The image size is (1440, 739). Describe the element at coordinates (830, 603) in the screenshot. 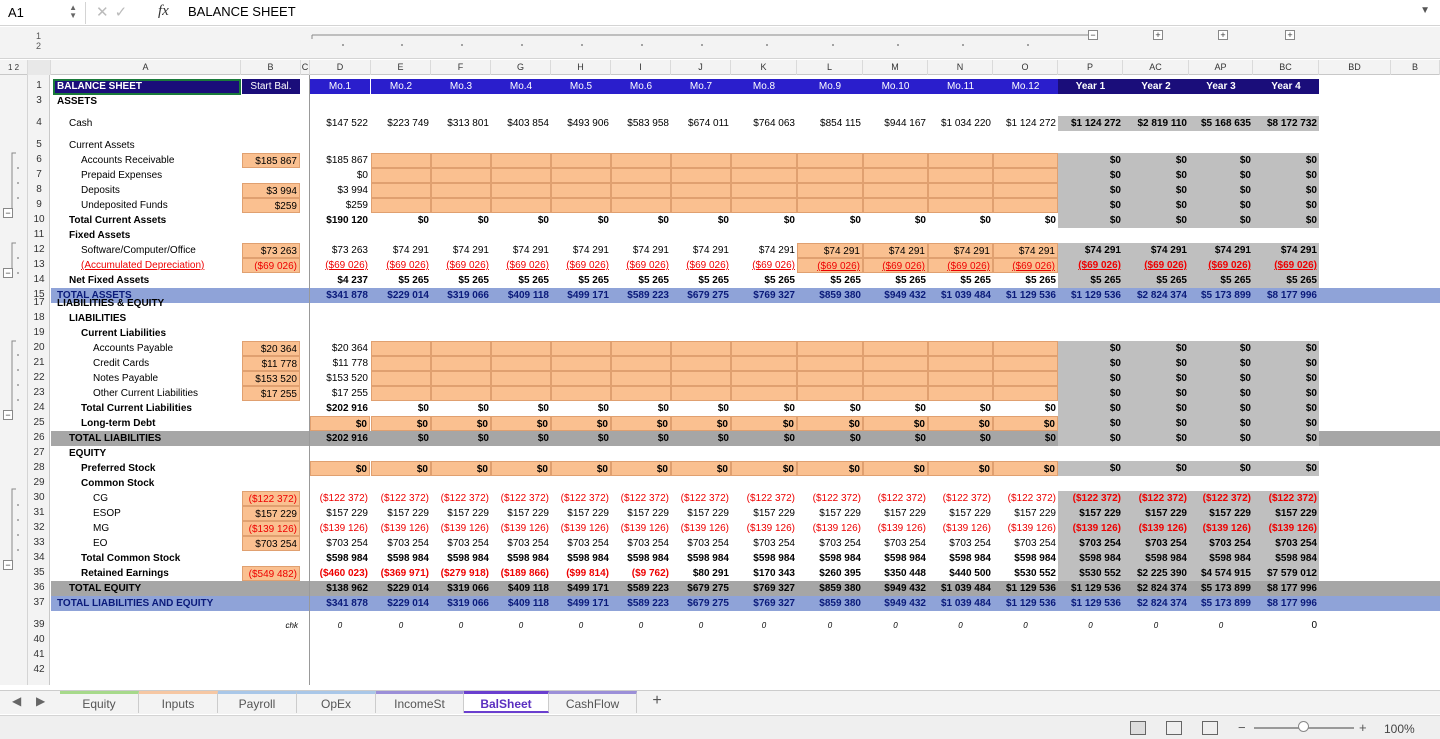

I see `table-cell: $859 380` at that location.